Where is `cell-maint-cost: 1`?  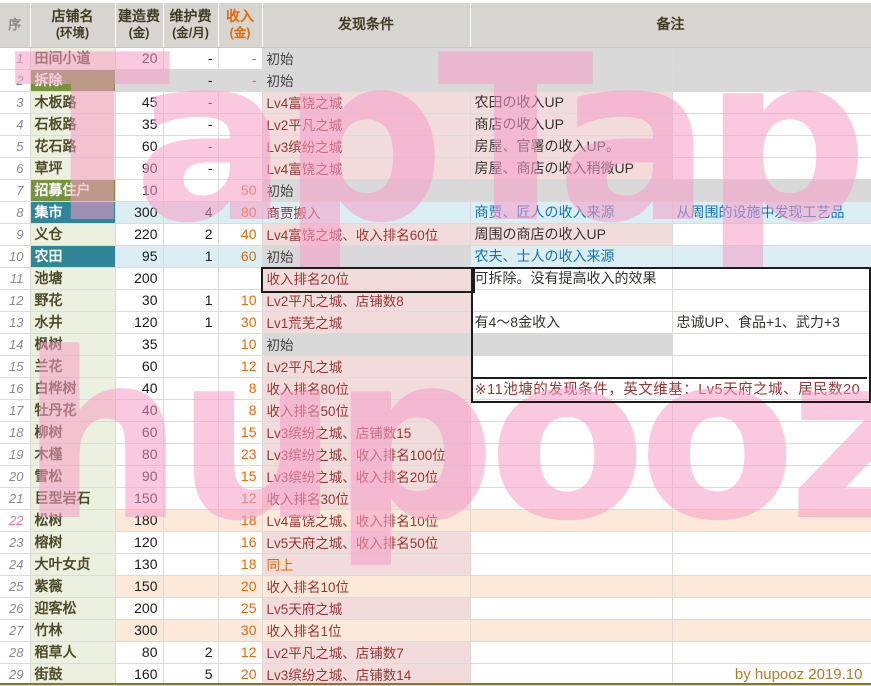
cell-maint-cost: 1 is located at coordinates (191, 322).